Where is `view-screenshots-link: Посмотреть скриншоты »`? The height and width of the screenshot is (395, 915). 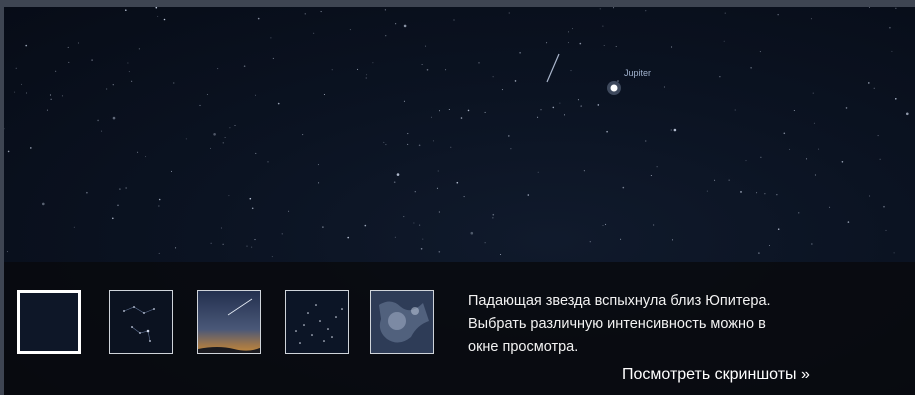
view-screenshots-link: Посмотреть скриншоты » is located at coordinates (716, 375).